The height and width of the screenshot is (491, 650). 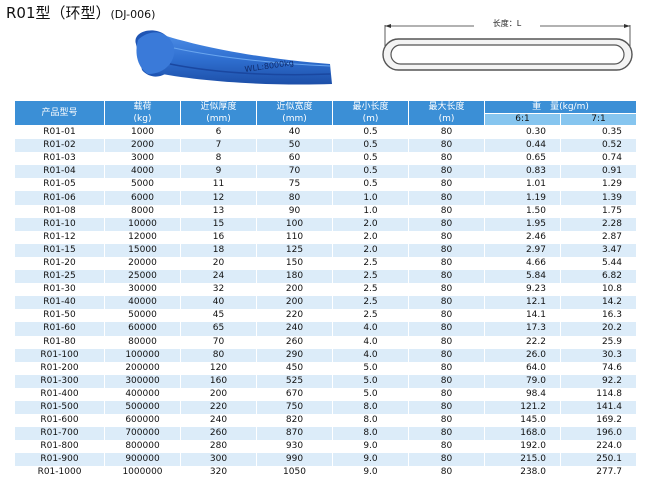 I want to click on table-row: R01-01 1000 6 40 0.5 80 0.30 0.35, so click(x=325, y=132).